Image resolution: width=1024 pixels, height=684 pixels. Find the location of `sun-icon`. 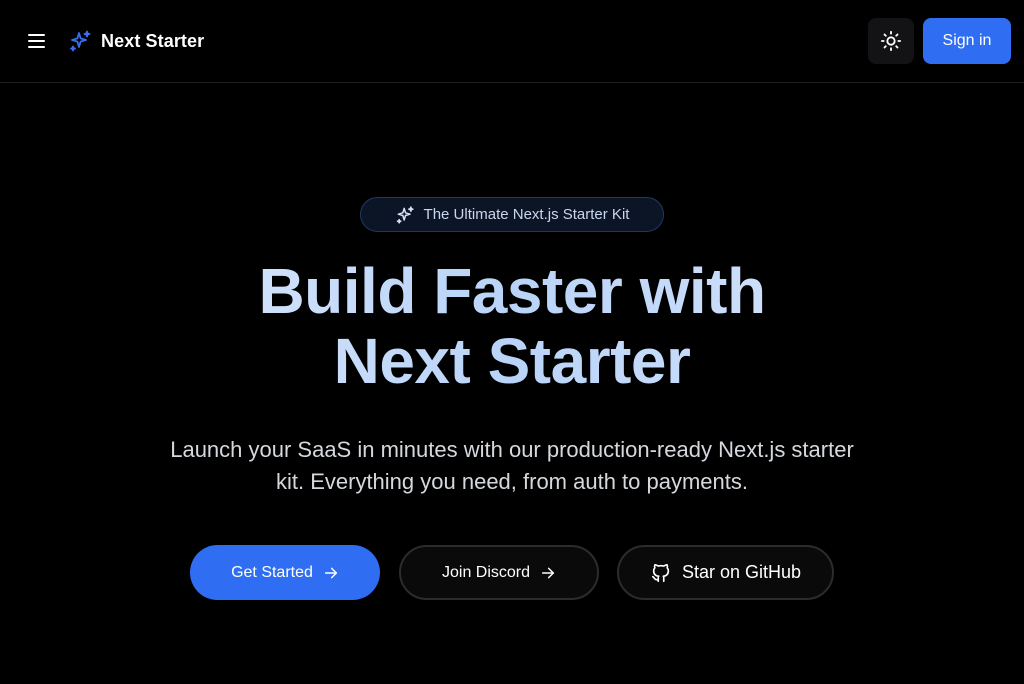

sun-icon is located at coordinates (891, 41).